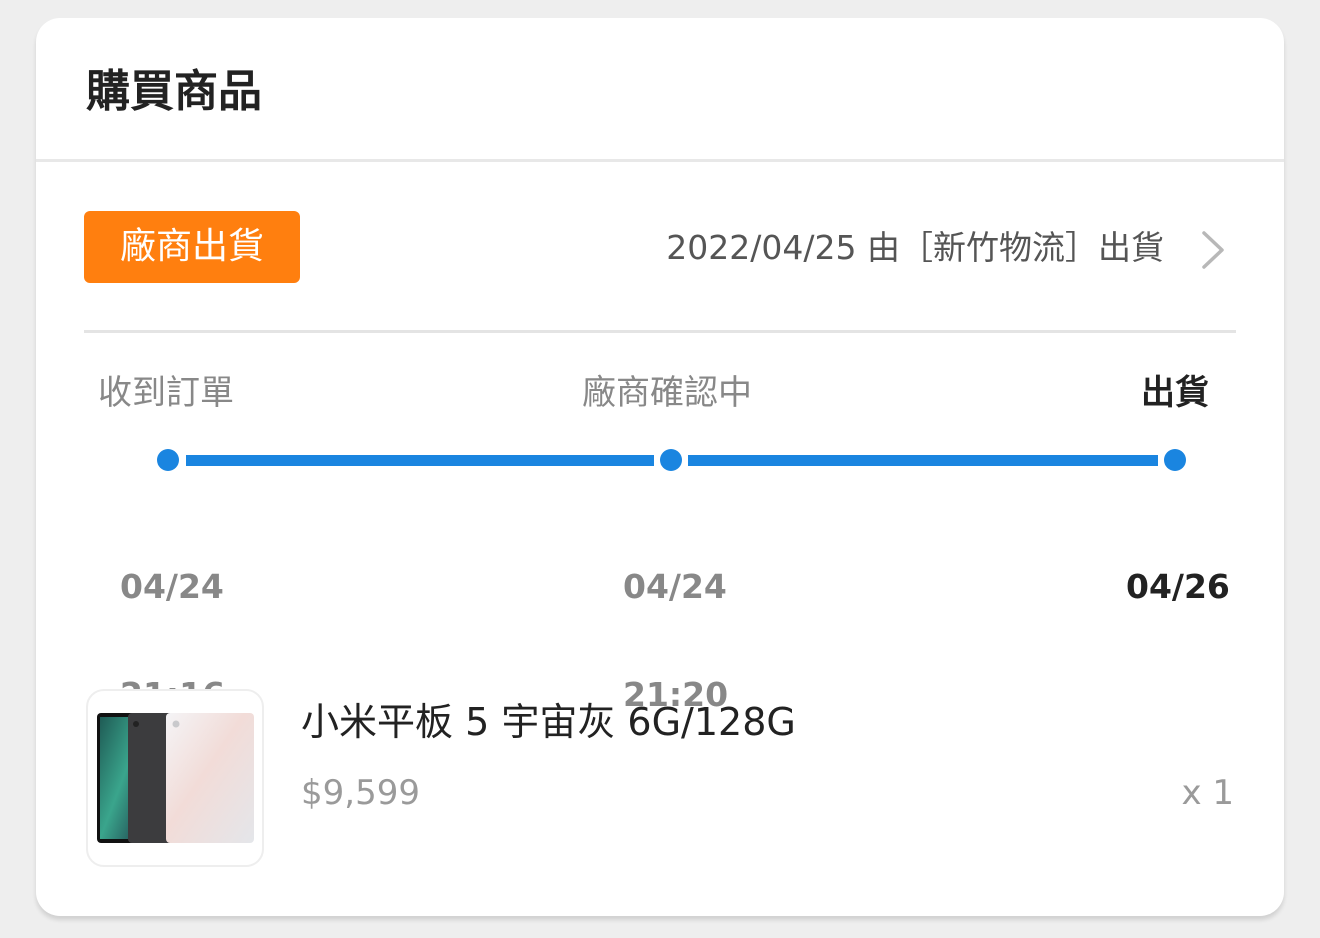 The height and width of the screenshot is (938, 1320). Describe the element at coordinates (1207, 793) in the screenshot. I see `product-quantity: x 1` at that location.